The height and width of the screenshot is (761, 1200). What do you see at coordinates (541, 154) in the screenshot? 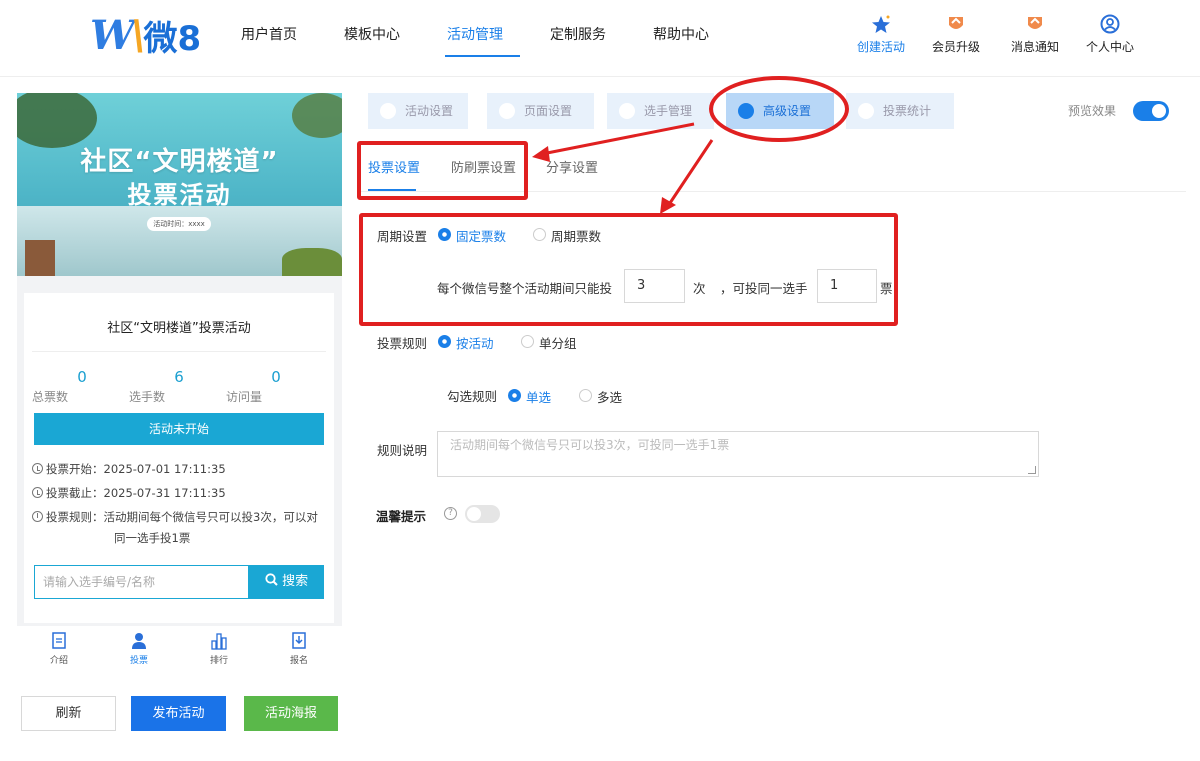
I see `annotation-arrowhead` at bounding box center [541, 154].